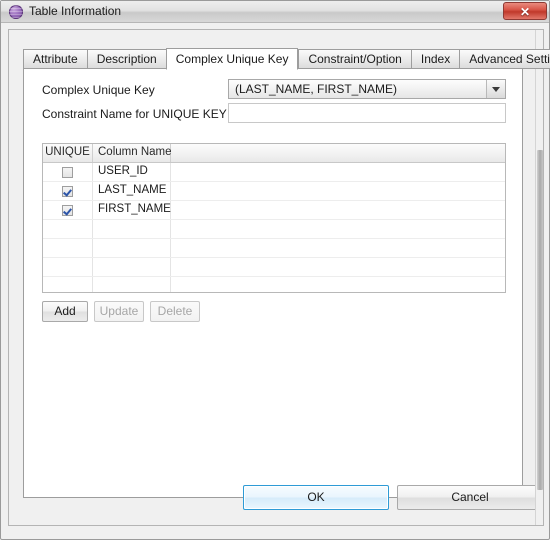  I want to click on column-name-cell: LAST_NAME, so click(132, 191).